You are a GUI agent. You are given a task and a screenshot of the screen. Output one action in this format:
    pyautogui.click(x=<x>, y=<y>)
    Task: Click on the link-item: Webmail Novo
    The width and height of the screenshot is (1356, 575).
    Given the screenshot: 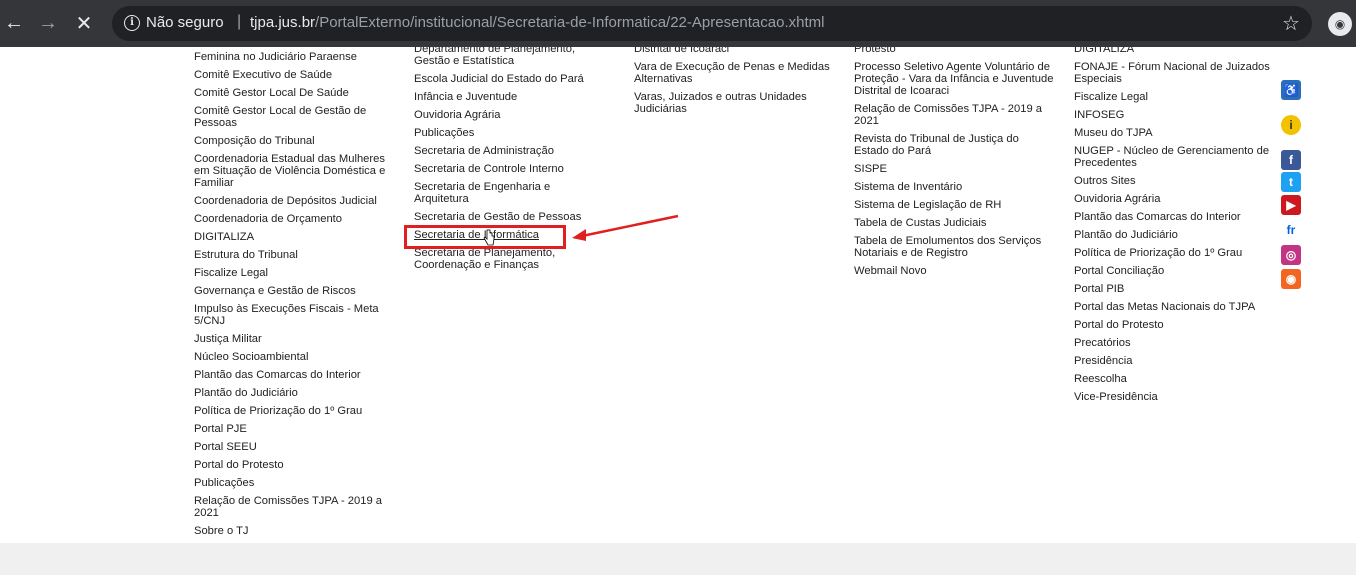 What is the action you would take?
    pyautogui.click(x=954, y=271)
    